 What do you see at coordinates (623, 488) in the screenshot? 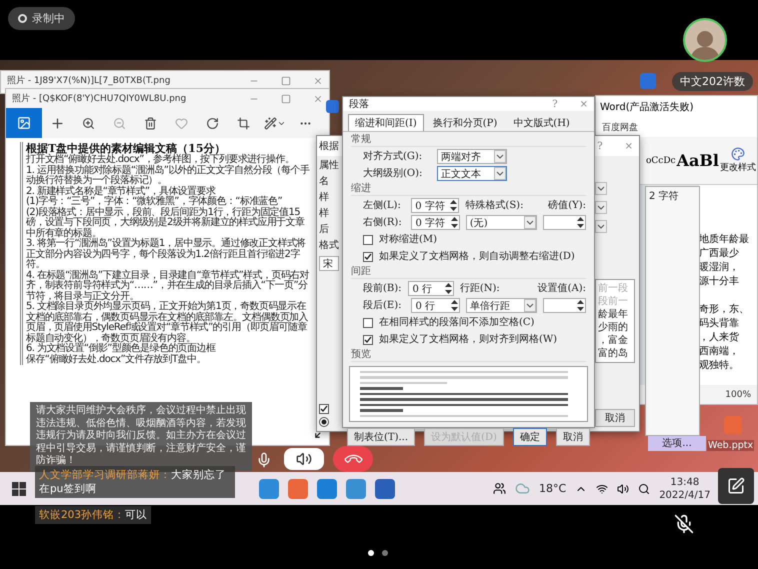
I see `volume-icon` at bounding box center [623, 488].